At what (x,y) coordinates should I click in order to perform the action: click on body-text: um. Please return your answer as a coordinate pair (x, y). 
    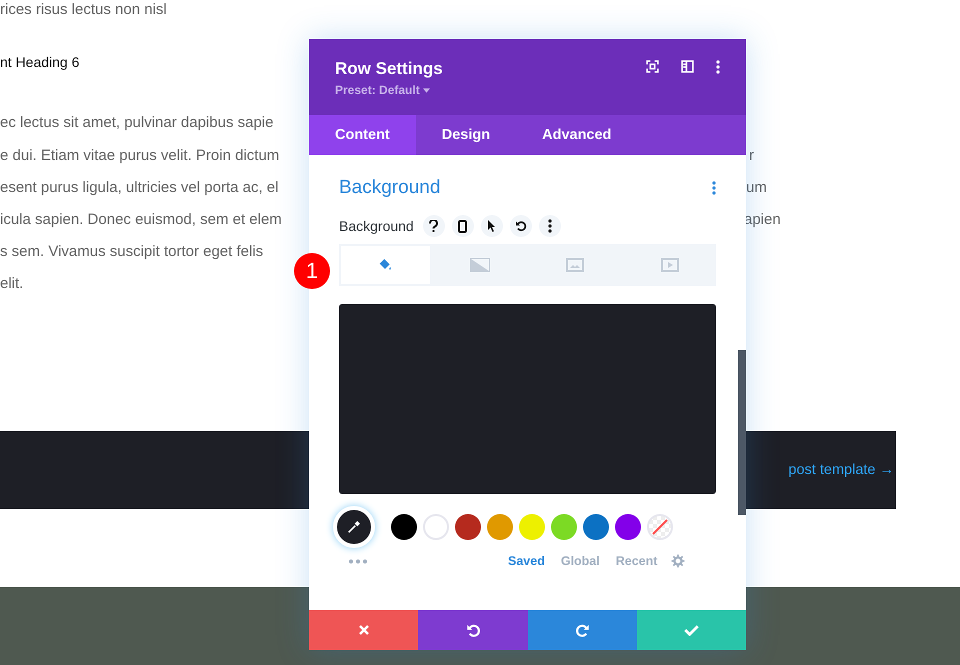
    Looking at the image, I should click on (757, 187).